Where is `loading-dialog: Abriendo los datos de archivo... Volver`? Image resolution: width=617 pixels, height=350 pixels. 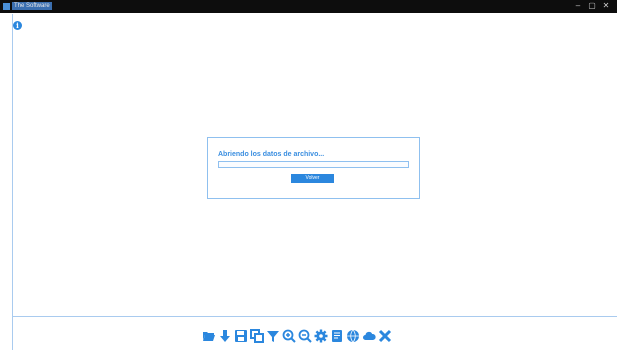 loading-dialog: Abriendo los datos de archivo... Volver is located at coordinates (313, 168).